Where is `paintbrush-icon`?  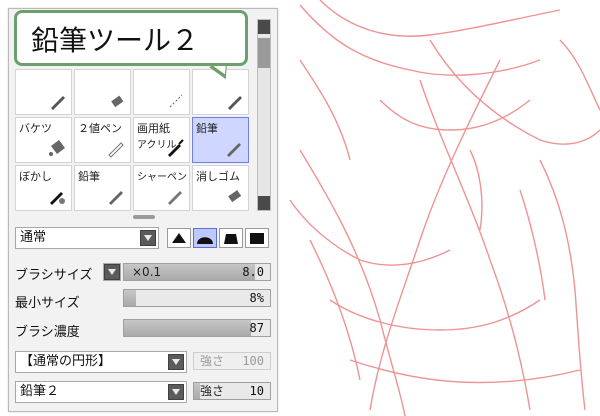
paintbrush-icon is located at coordinates (176, 148).